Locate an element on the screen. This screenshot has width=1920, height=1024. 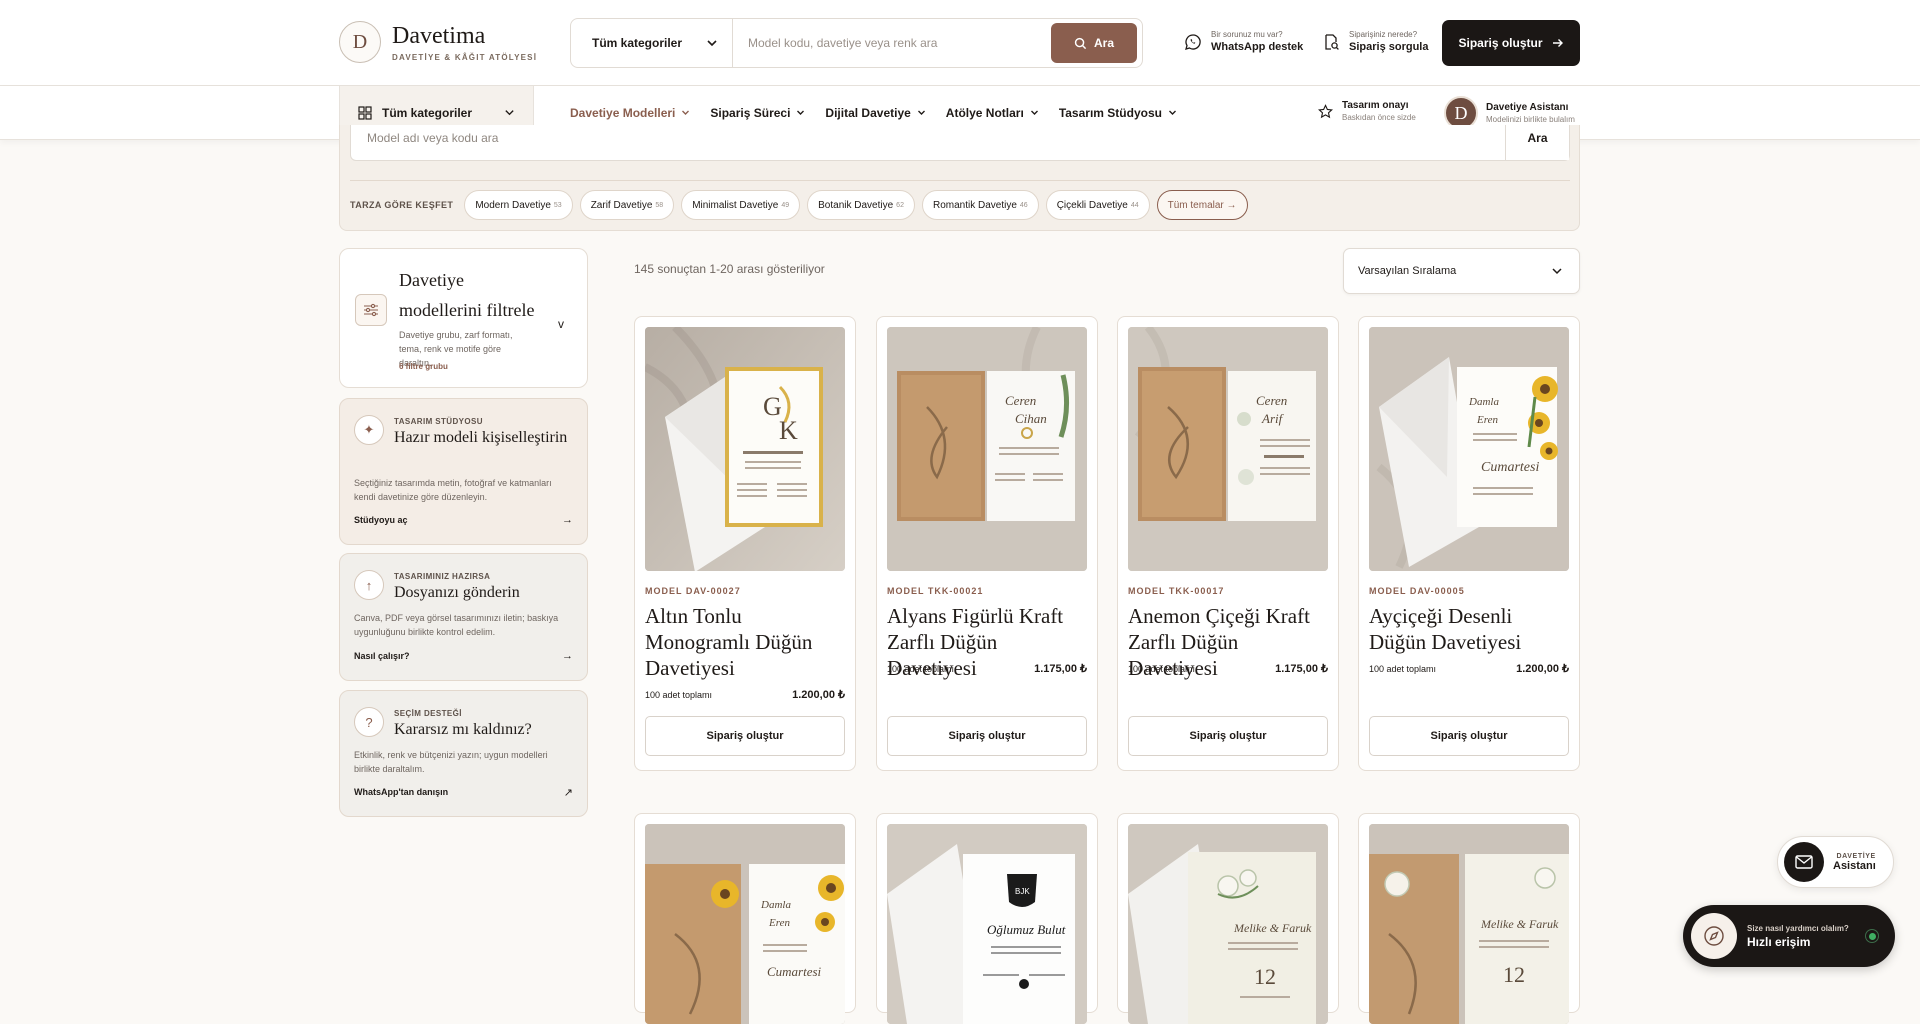
whatsapp-consult-link: WhatsApp'tan danışın is located at coordinates (401, 792).